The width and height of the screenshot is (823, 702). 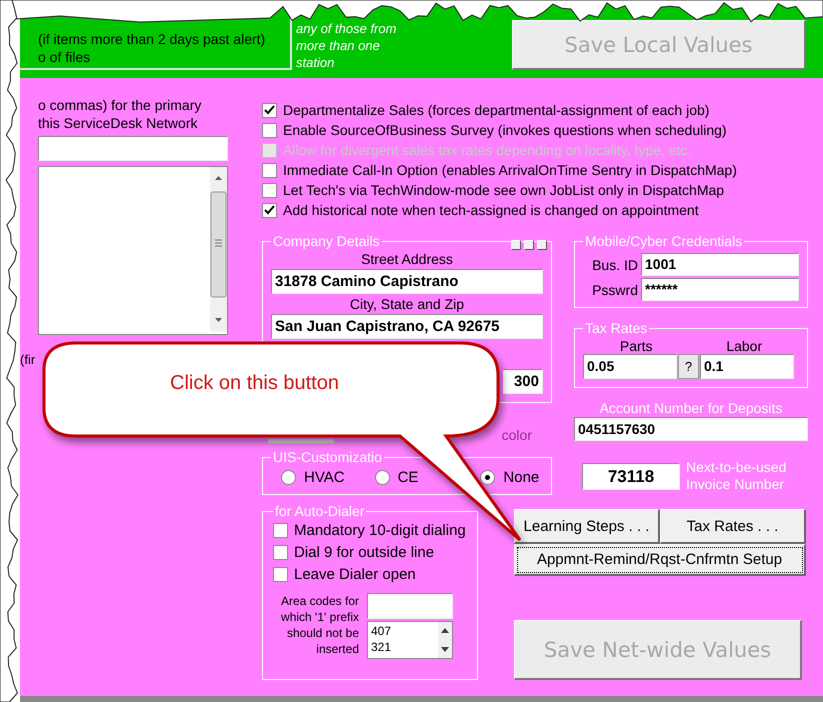 What do you see at coordinates (660, 560) in the screenshot?
I see `command-button: Appmnt-Remind/Rqst-Cnfrmtn Setup` at bounding box center [660, 560].